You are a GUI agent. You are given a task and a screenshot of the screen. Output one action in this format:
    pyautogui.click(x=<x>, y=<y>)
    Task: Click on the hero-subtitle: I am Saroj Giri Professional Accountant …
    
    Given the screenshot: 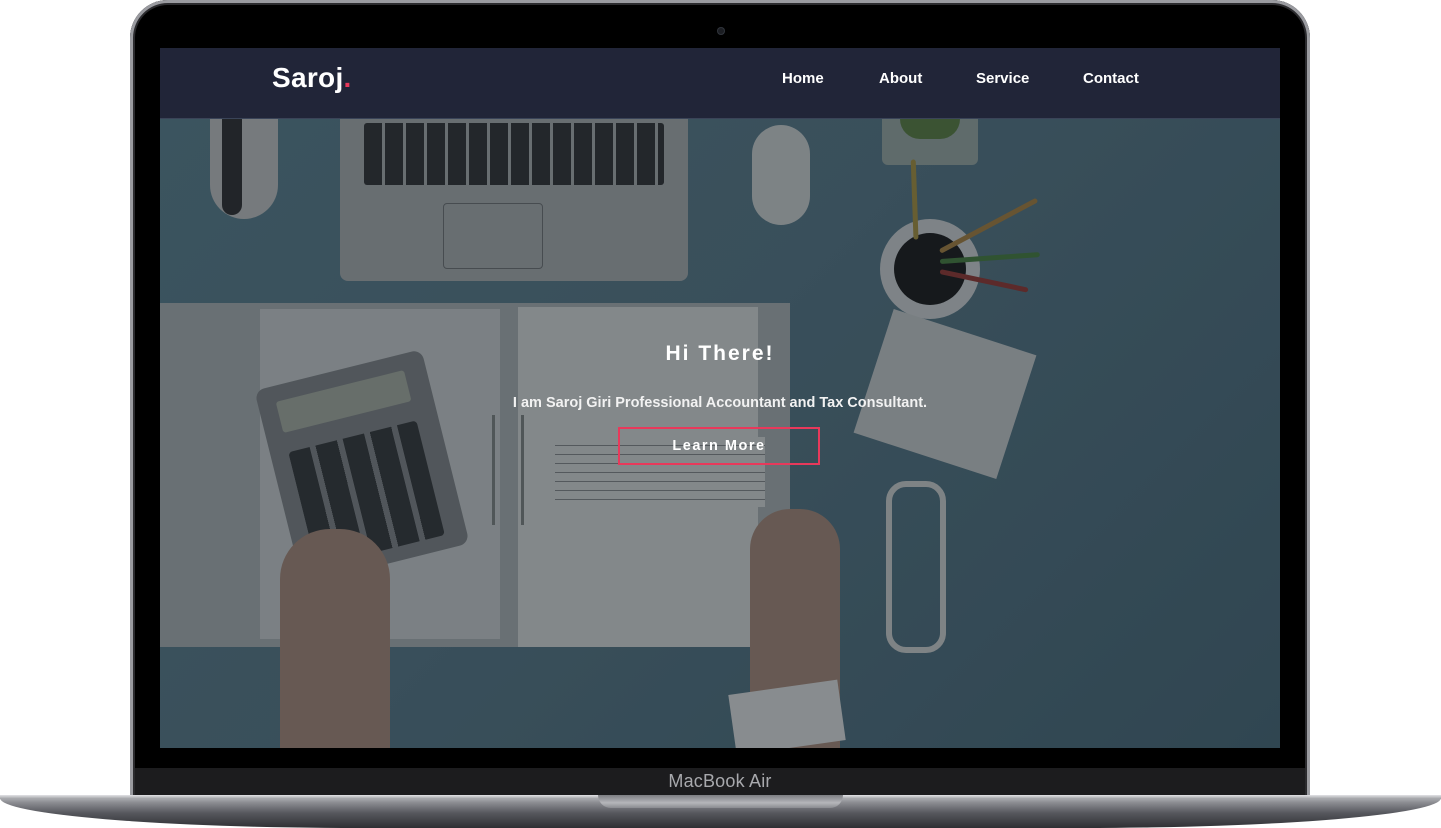 What is the action you would take?
    pyautogui.click(x=720, y=403)
    